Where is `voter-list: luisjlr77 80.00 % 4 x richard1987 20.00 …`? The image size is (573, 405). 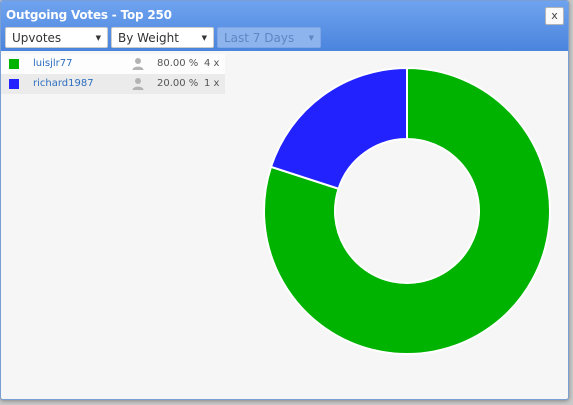
voter-list: luisjlr77 80.00 % 4 x richard1987 20.00 … is located at coordinates (113, 74).